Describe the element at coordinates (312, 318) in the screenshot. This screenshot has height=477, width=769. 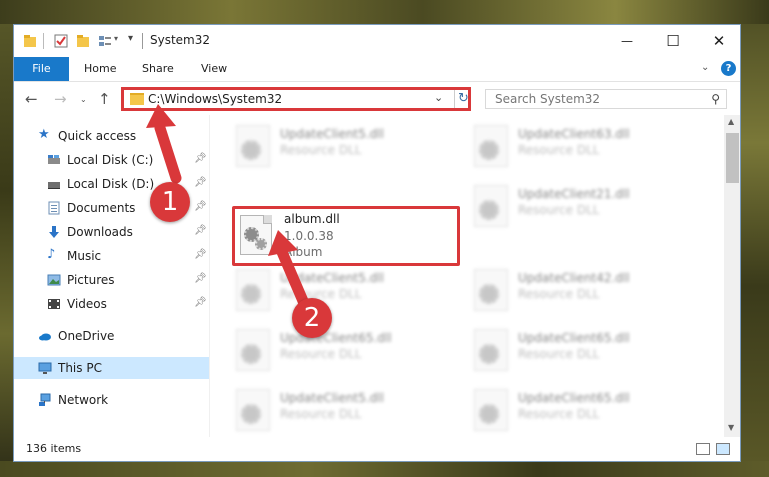
I see `step-marker-2: 2` at that location.